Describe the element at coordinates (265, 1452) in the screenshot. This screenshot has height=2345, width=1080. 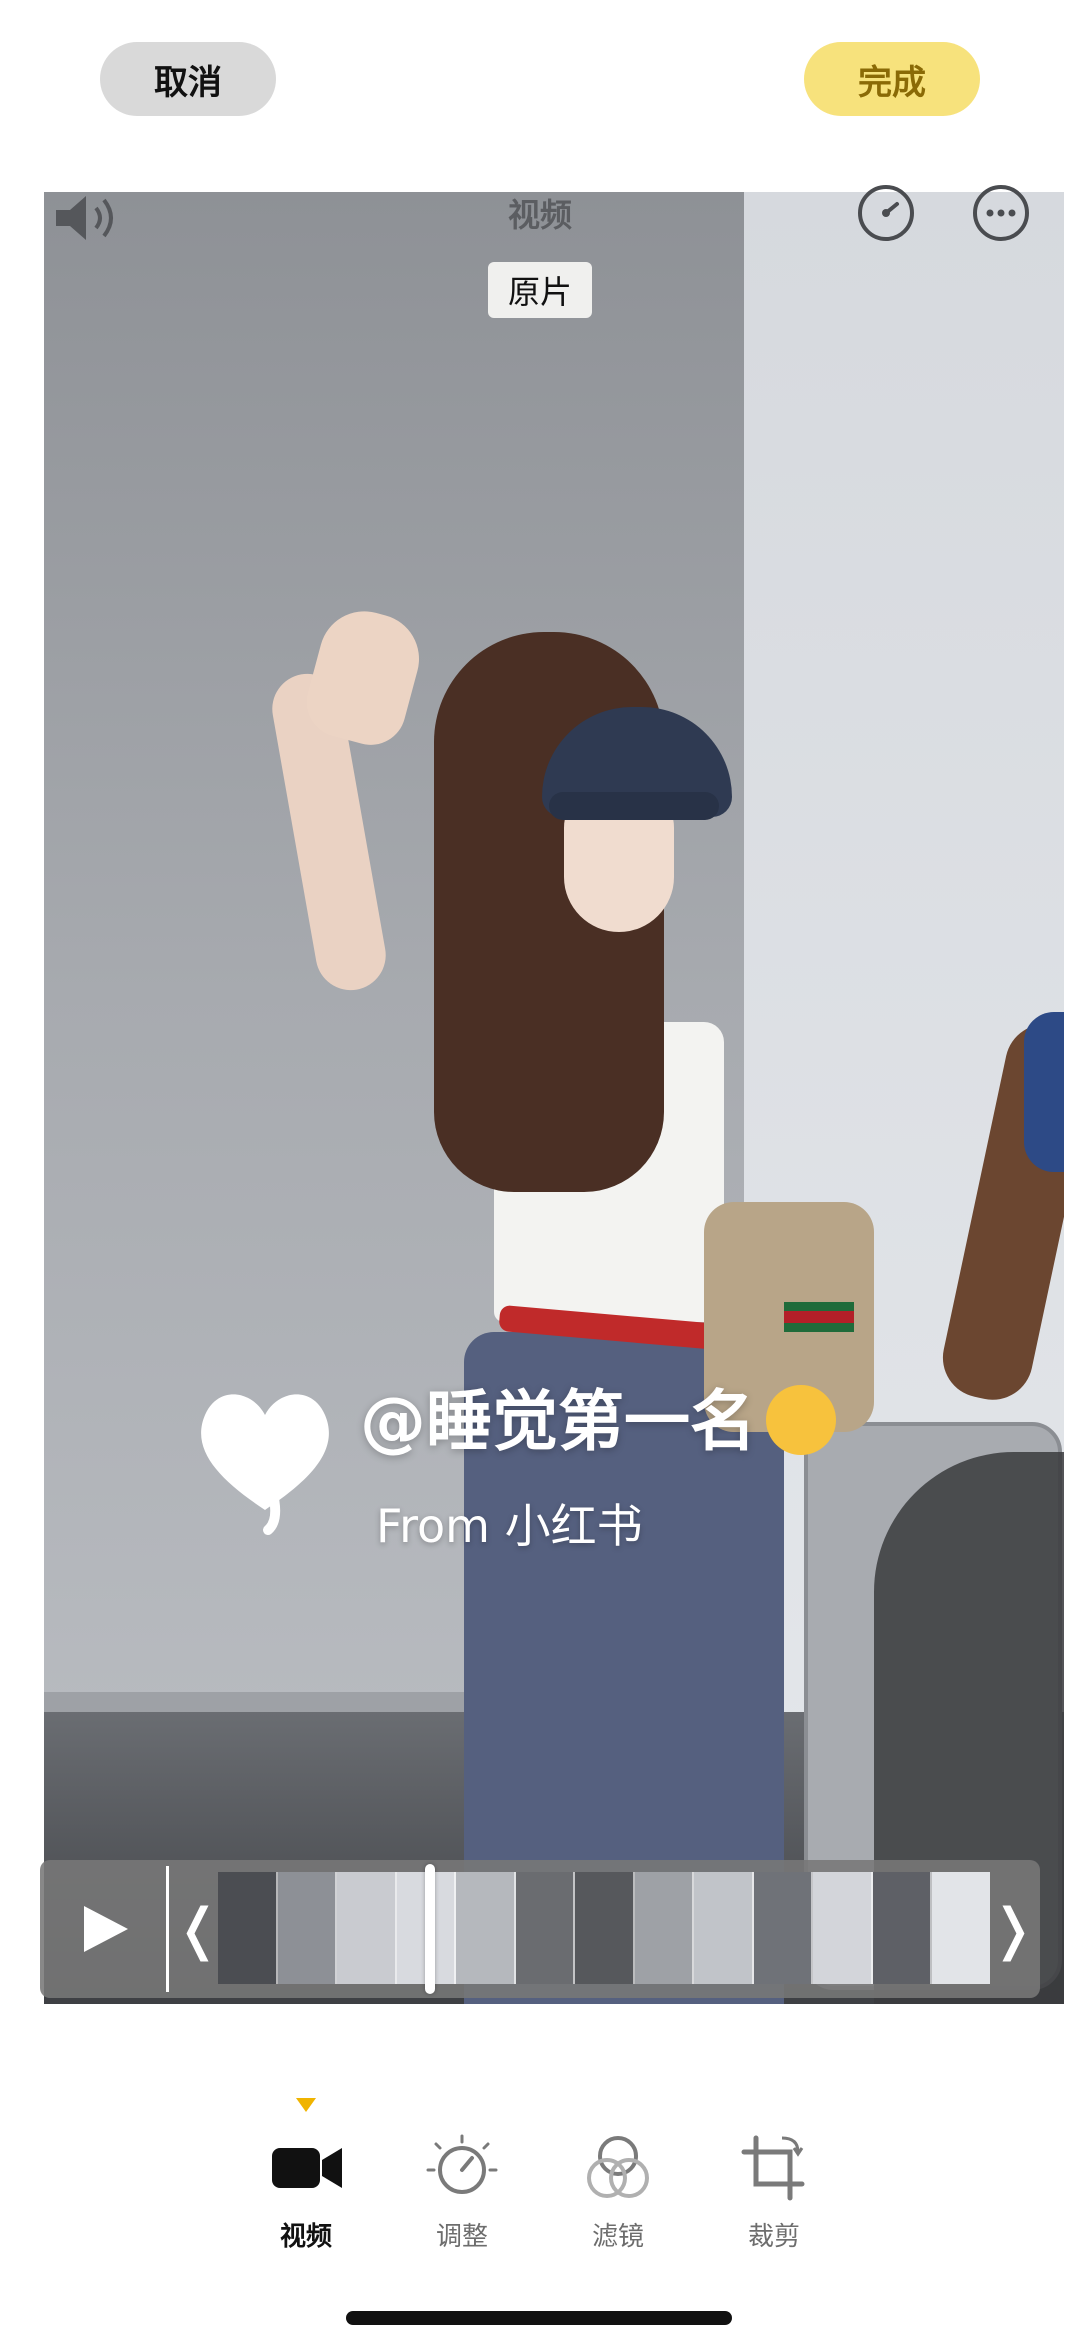
I see `watermark-heart-icon` at that location.